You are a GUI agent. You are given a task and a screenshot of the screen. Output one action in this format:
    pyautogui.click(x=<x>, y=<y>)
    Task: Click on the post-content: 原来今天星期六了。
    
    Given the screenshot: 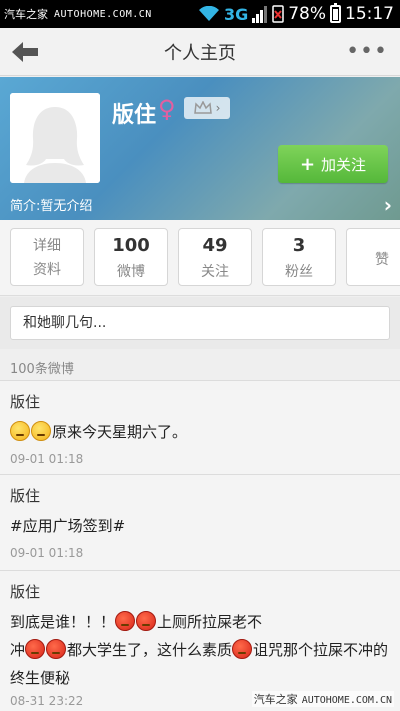 What is the action you would take?
    pyautogui.click(x=200, y=432)
    